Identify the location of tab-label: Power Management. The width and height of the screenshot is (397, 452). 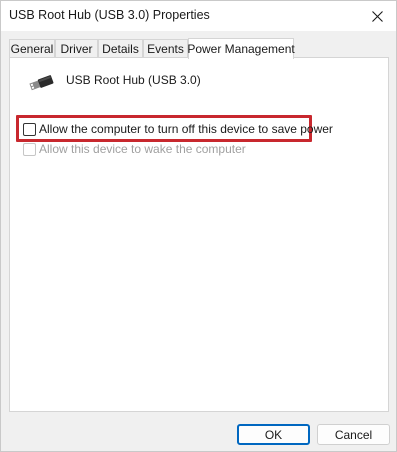
(241, 49).